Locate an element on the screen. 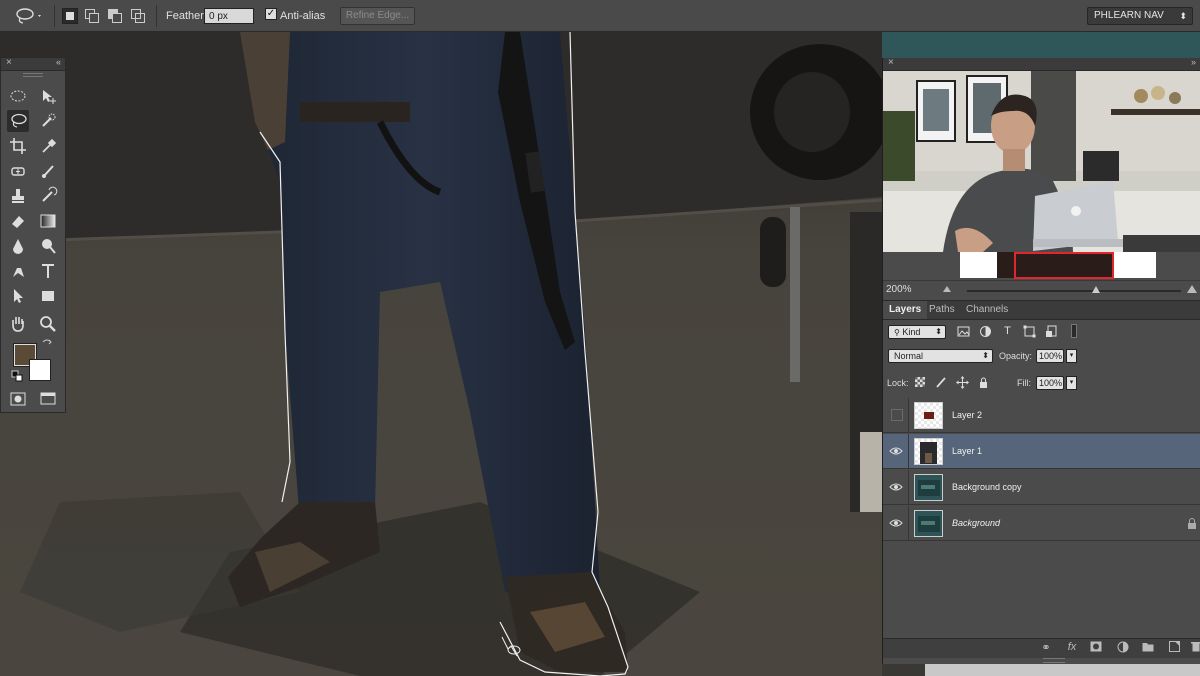 The width and height of the screenshot is (1200, 676). lock-transparent-pixels-icon is located at coordinates (920, 382).